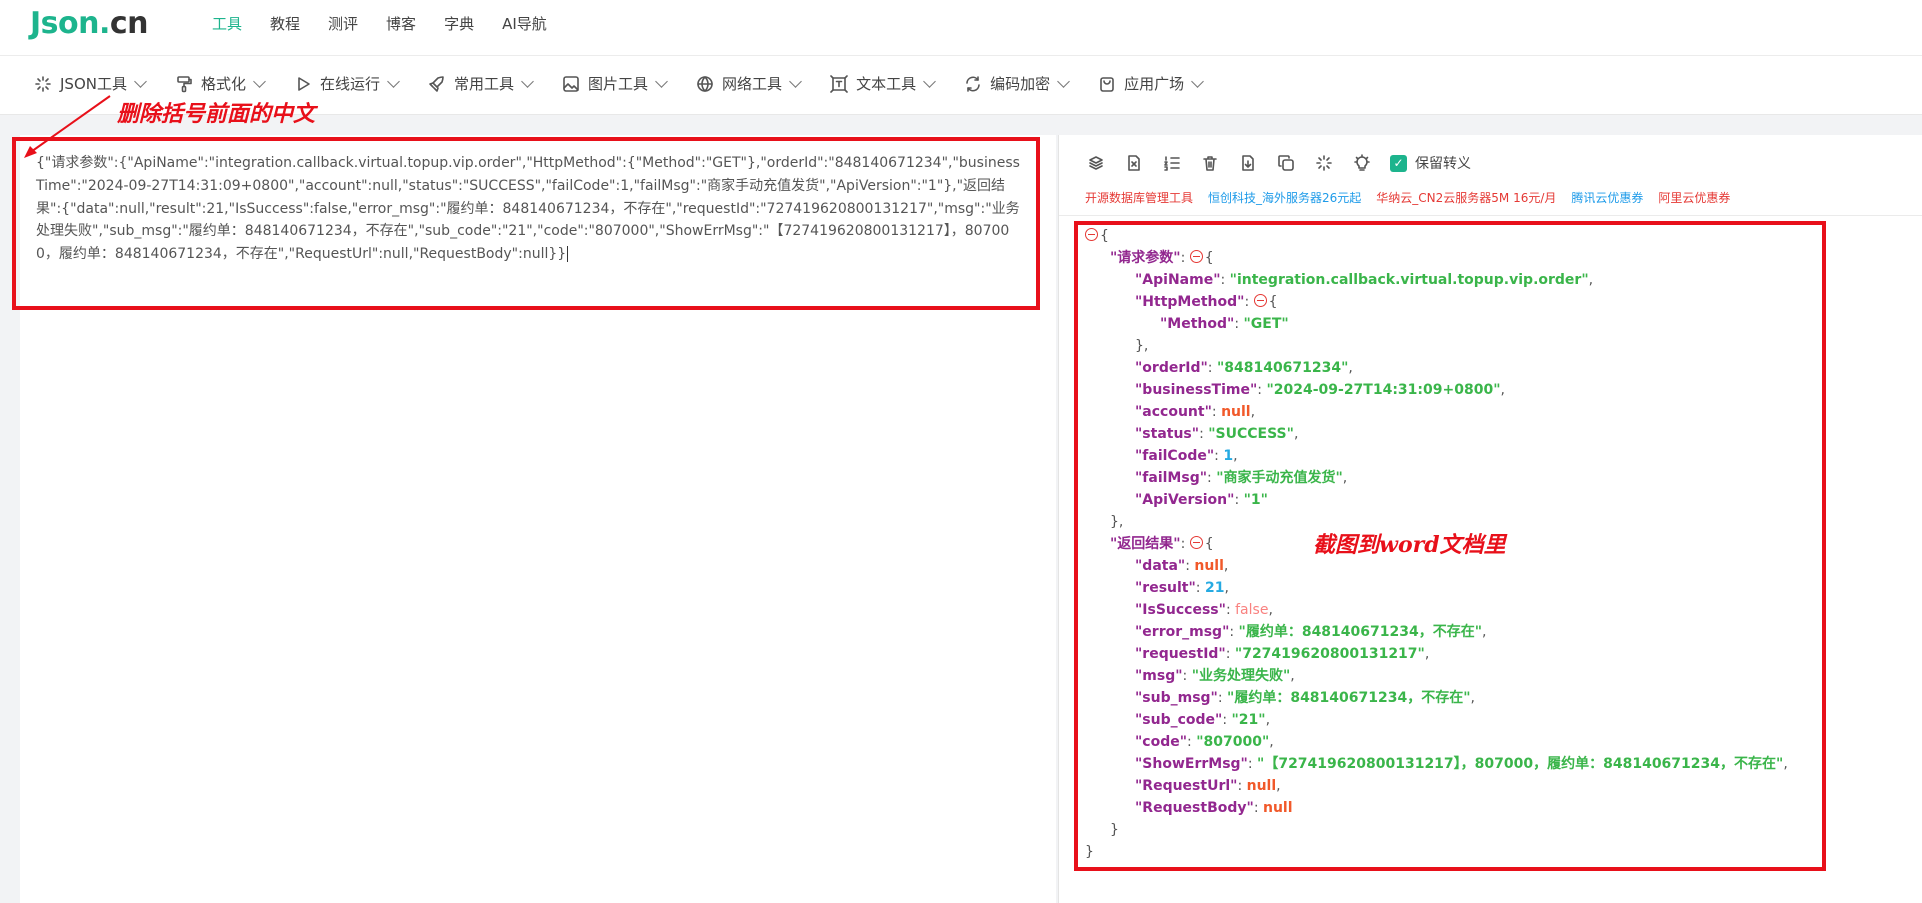 The width and height of the screenshot is (1922, 903). Describe the element at coordinates (1020, 84) in the screenshot. I see `tool-menu-label: 编码加密` at that location.